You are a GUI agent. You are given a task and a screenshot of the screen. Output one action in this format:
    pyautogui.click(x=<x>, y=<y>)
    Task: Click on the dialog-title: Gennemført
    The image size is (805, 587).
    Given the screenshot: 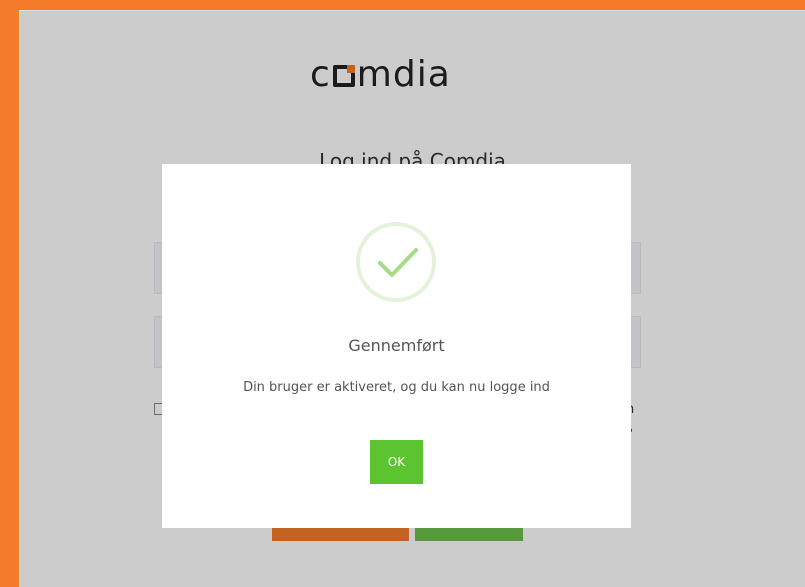 What is the action you would take?
    pyautogui.click(x=396, y=345)
    